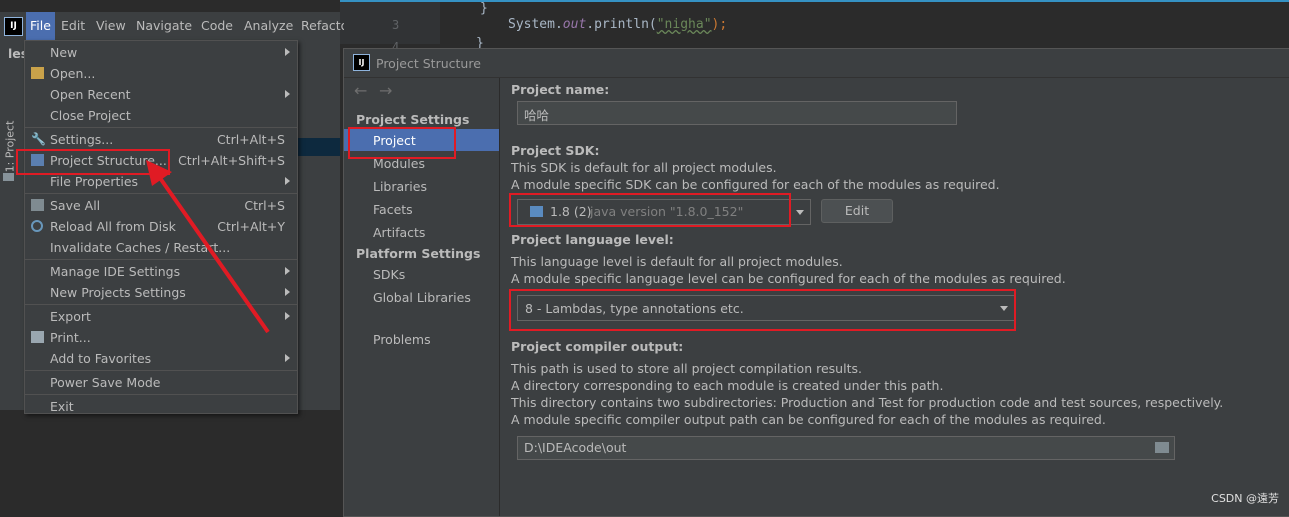 This screenshot has width=1289, height=517. I want to click on watermark: CSDN @遠芳, so click(1245, 498).